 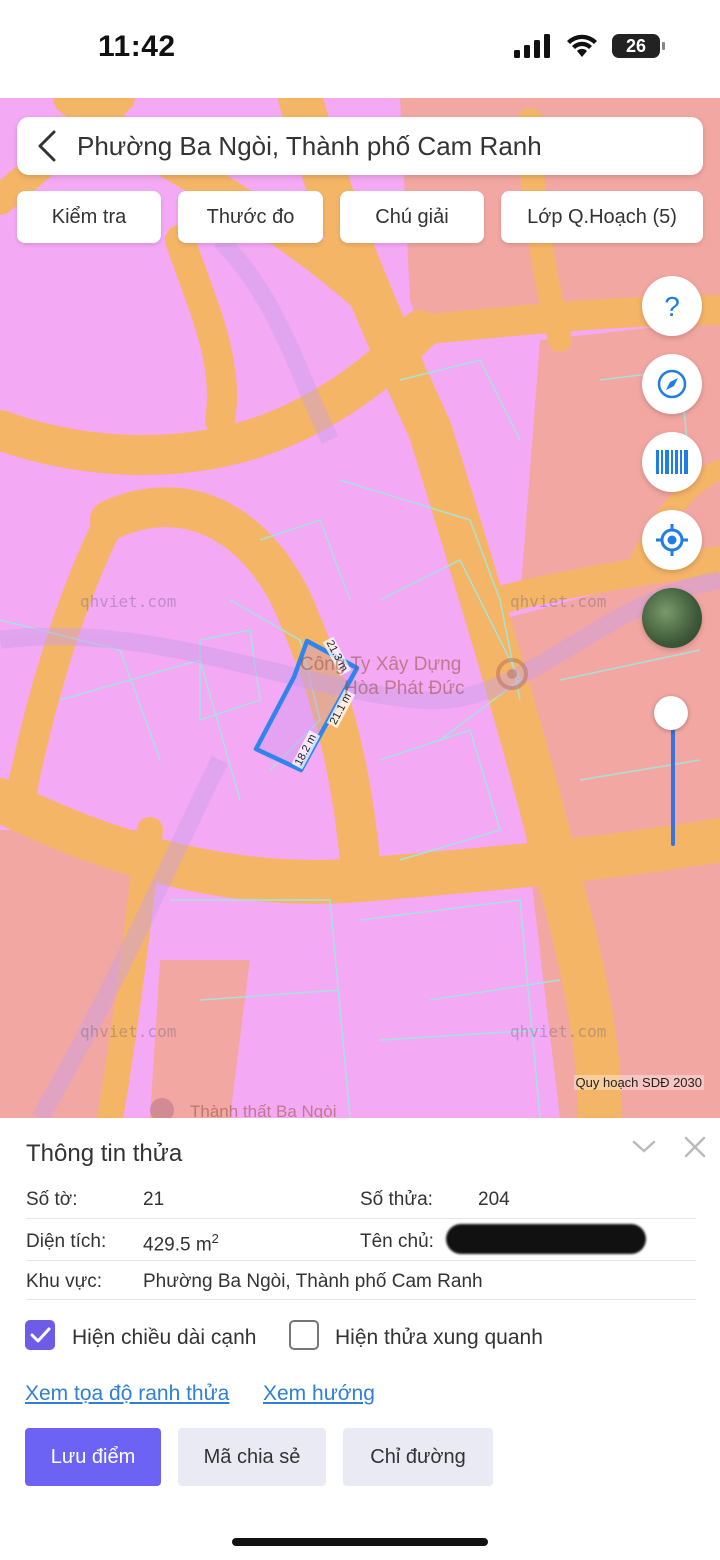 What do you see at coordinates (263, 1110) in the screenshot?
I see `poi-label-bottom: Thành thất Ba Ngòi` at bounding box center [263, 1110].